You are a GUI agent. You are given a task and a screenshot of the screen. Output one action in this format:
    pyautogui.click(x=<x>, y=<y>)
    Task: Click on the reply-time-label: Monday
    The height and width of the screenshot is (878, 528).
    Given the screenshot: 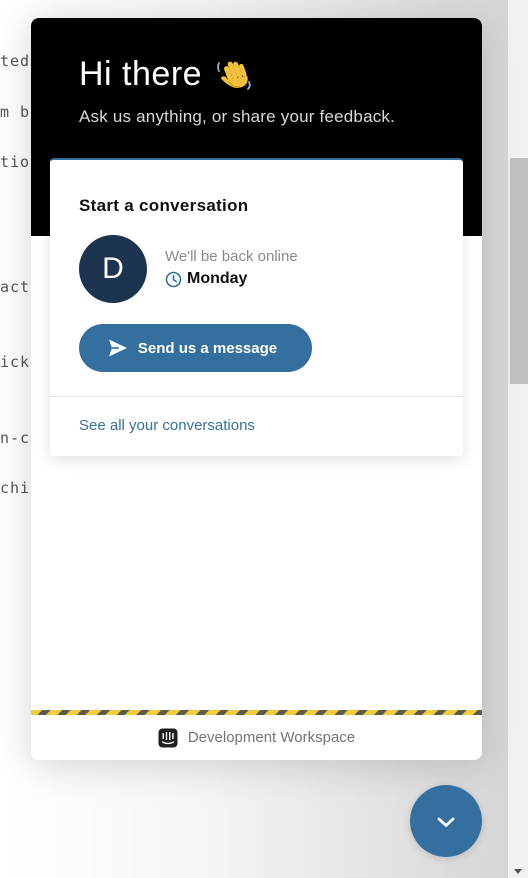 What is the action you would take?
    pyautogui.click(x=217, y=278)
    